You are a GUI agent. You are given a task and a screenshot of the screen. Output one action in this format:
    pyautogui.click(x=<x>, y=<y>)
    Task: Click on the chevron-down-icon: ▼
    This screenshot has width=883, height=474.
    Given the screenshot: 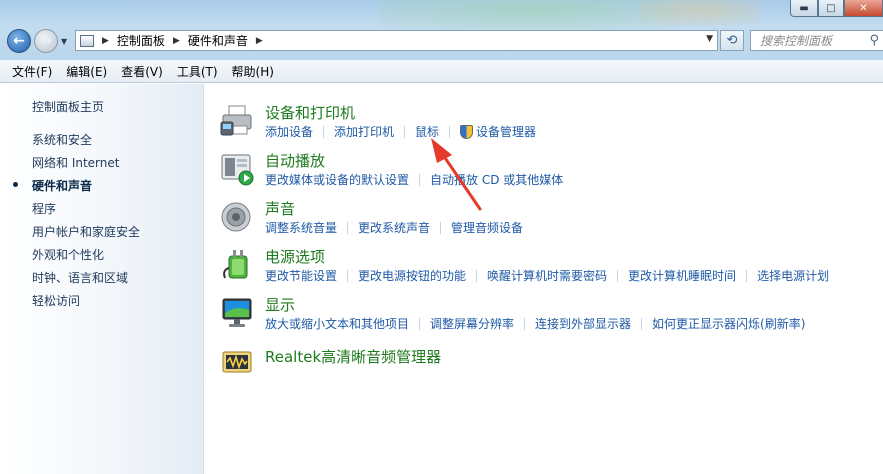 What is the action you would take?
    pyautogui.click(x=64, y=41)
    